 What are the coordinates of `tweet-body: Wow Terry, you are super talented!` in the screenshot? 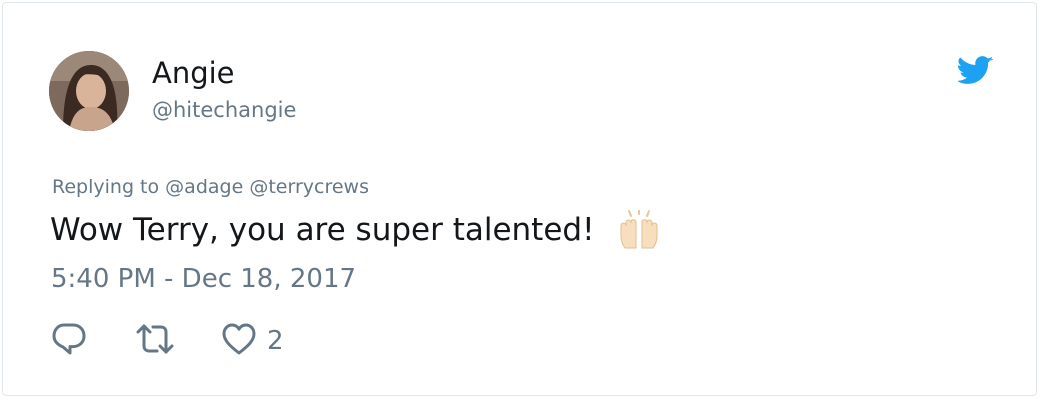 It's located at (355, 230).